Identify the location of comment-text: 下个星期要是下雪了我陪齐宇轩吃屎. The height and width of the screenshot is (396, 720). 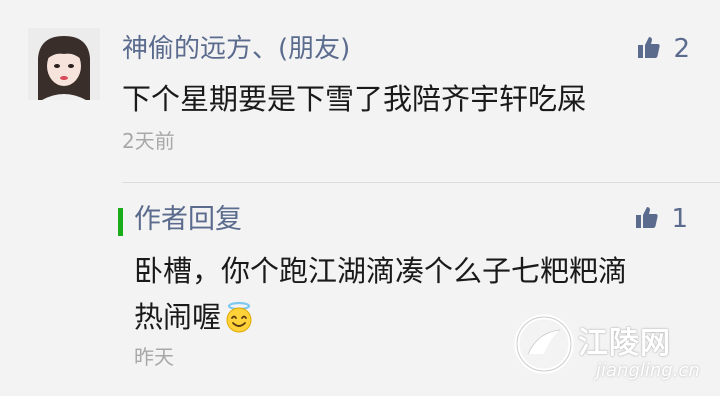
(354, 99).